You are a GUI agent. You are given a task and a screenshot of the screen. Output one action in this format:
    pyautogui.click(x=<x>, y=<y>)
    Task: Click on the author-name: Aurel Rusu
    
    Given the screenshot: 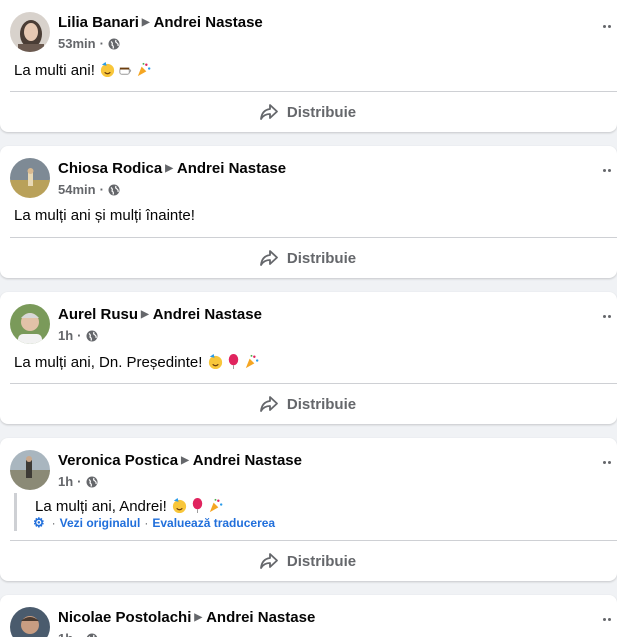 What is the action you would take?
    pyautogui.click(x=98, y=314)
    